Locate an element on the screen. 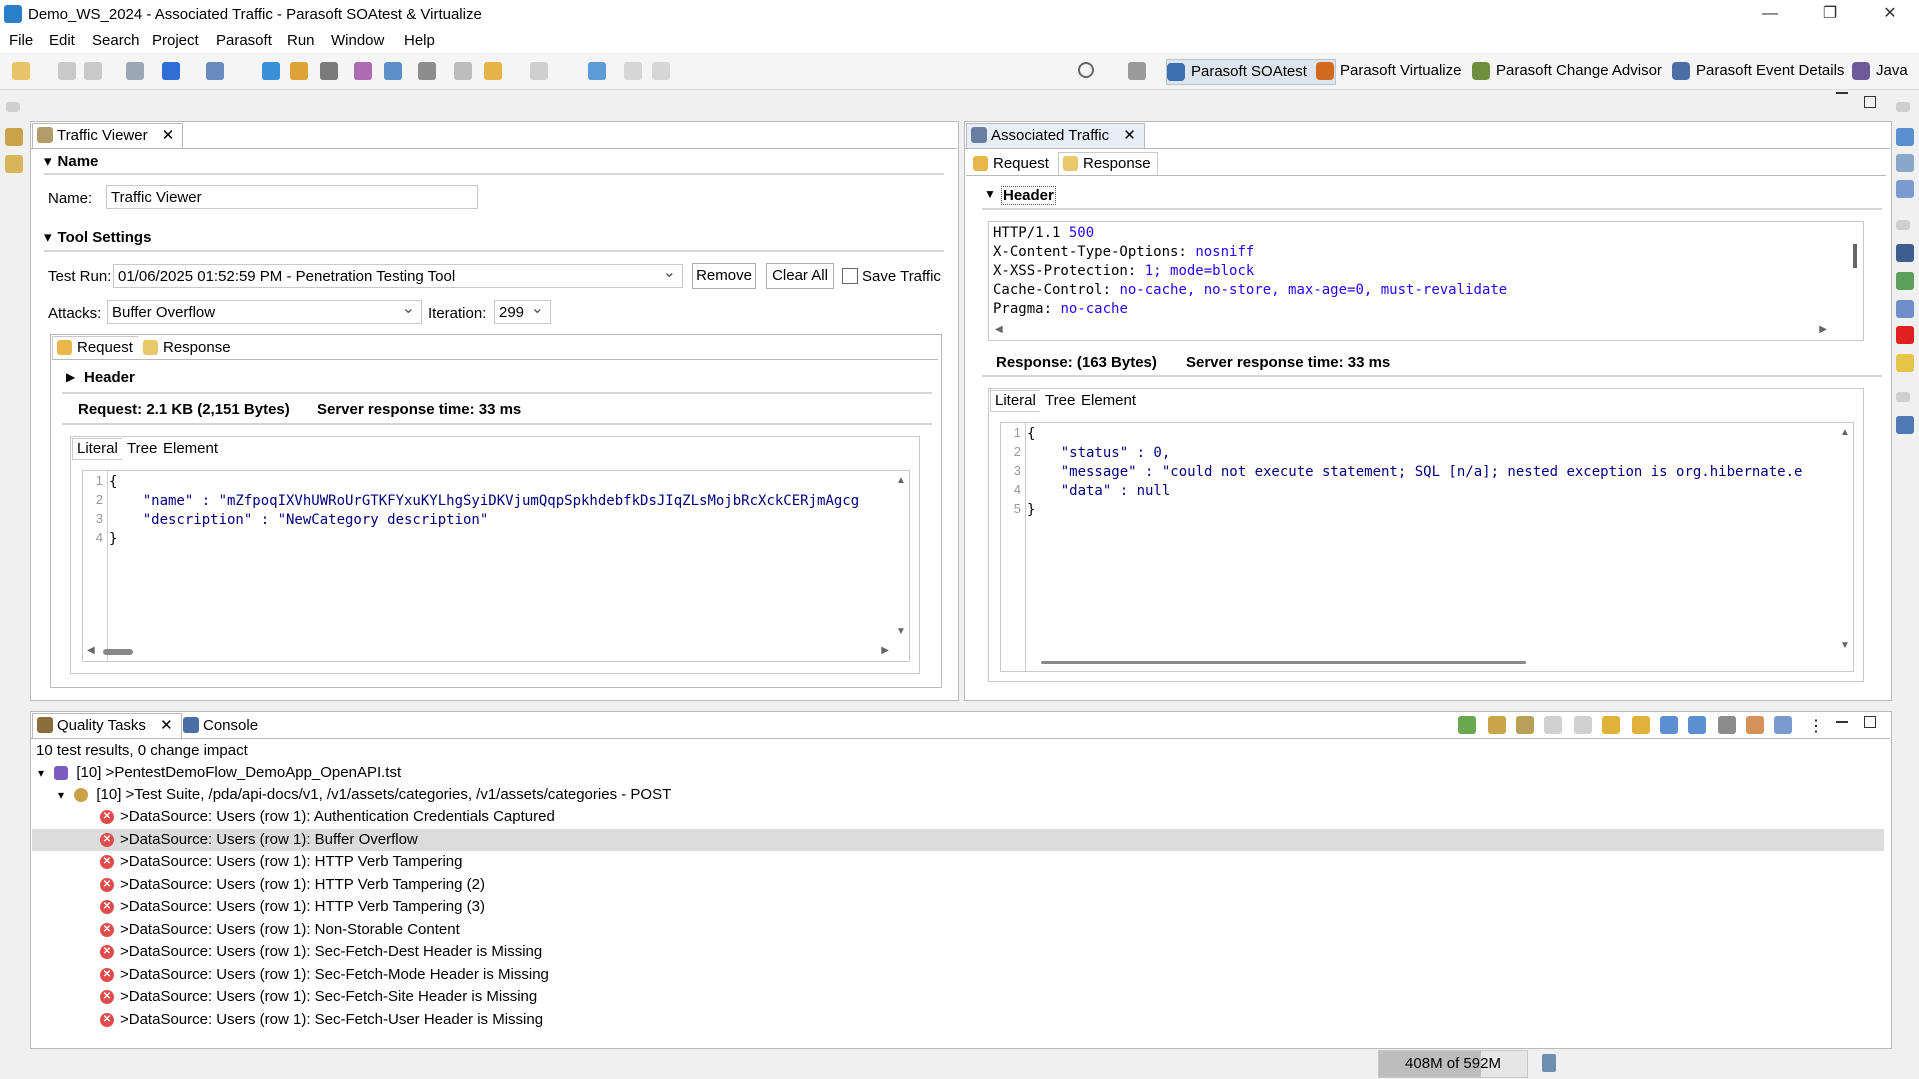 Image resolution: width=1919 pixels, height=1079 pixels. outline-icon is located at coordinates (1905, 137).